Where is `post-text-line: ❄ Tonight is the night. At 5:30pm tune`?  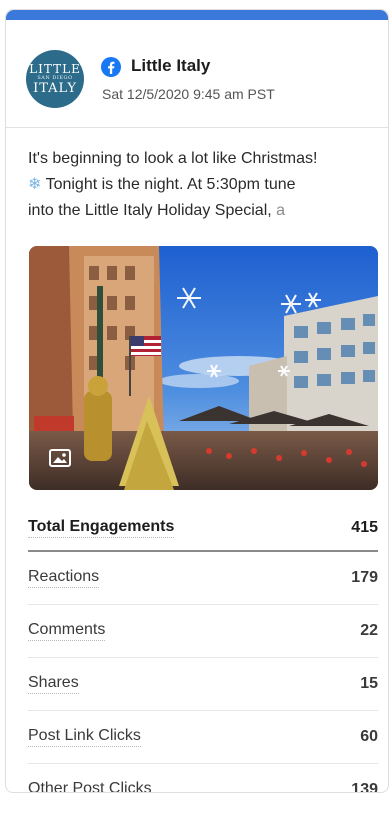
post-text-line: ❄ Tonight is the night. At 5:30pm tune is located at coordinates (203, 185).